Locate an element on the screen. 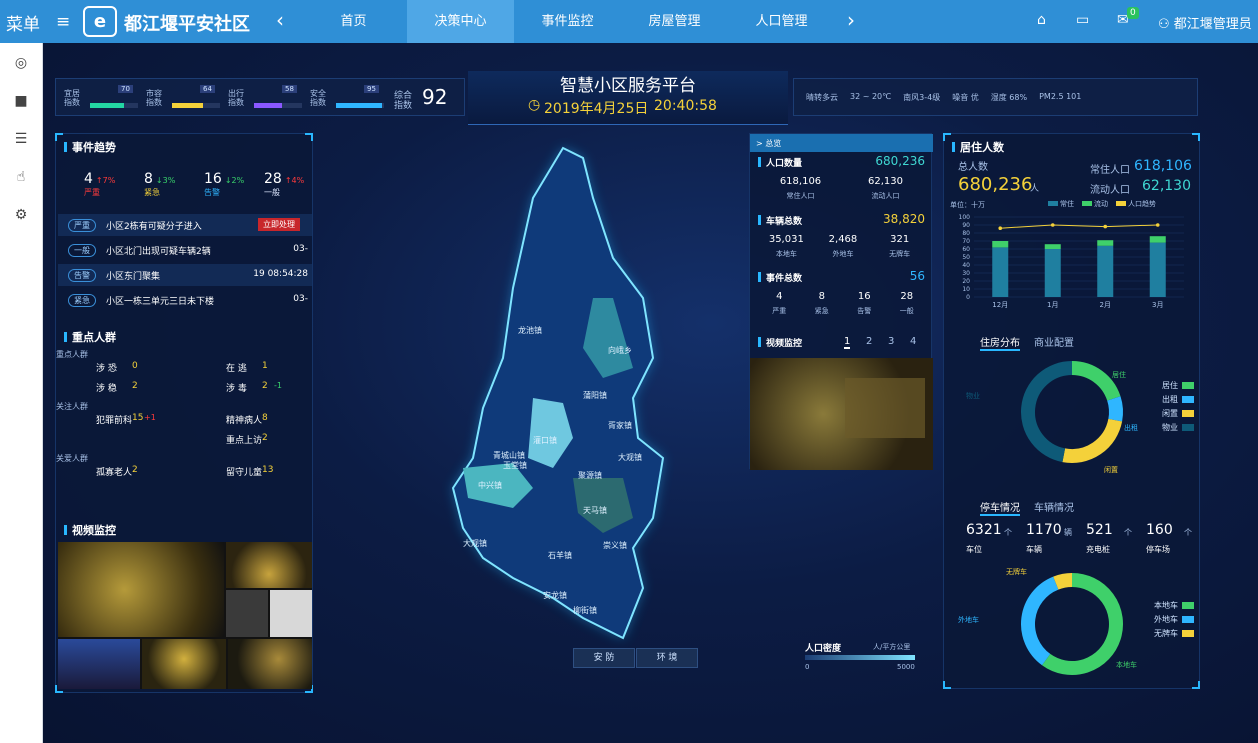 This screenshot has width=1258, height=743. map-label: 石羊镇 is located at coordinates (560, 555).